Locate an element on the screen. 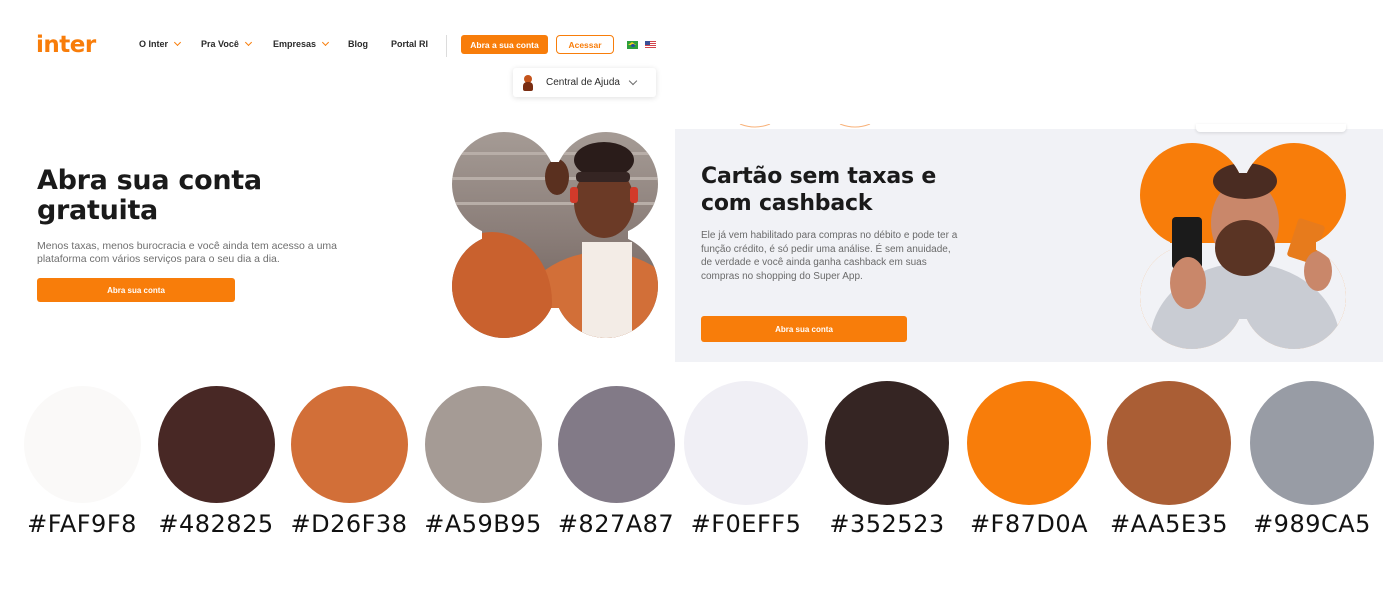  nav-label: Portal RI is located at coordinates (410, 44).